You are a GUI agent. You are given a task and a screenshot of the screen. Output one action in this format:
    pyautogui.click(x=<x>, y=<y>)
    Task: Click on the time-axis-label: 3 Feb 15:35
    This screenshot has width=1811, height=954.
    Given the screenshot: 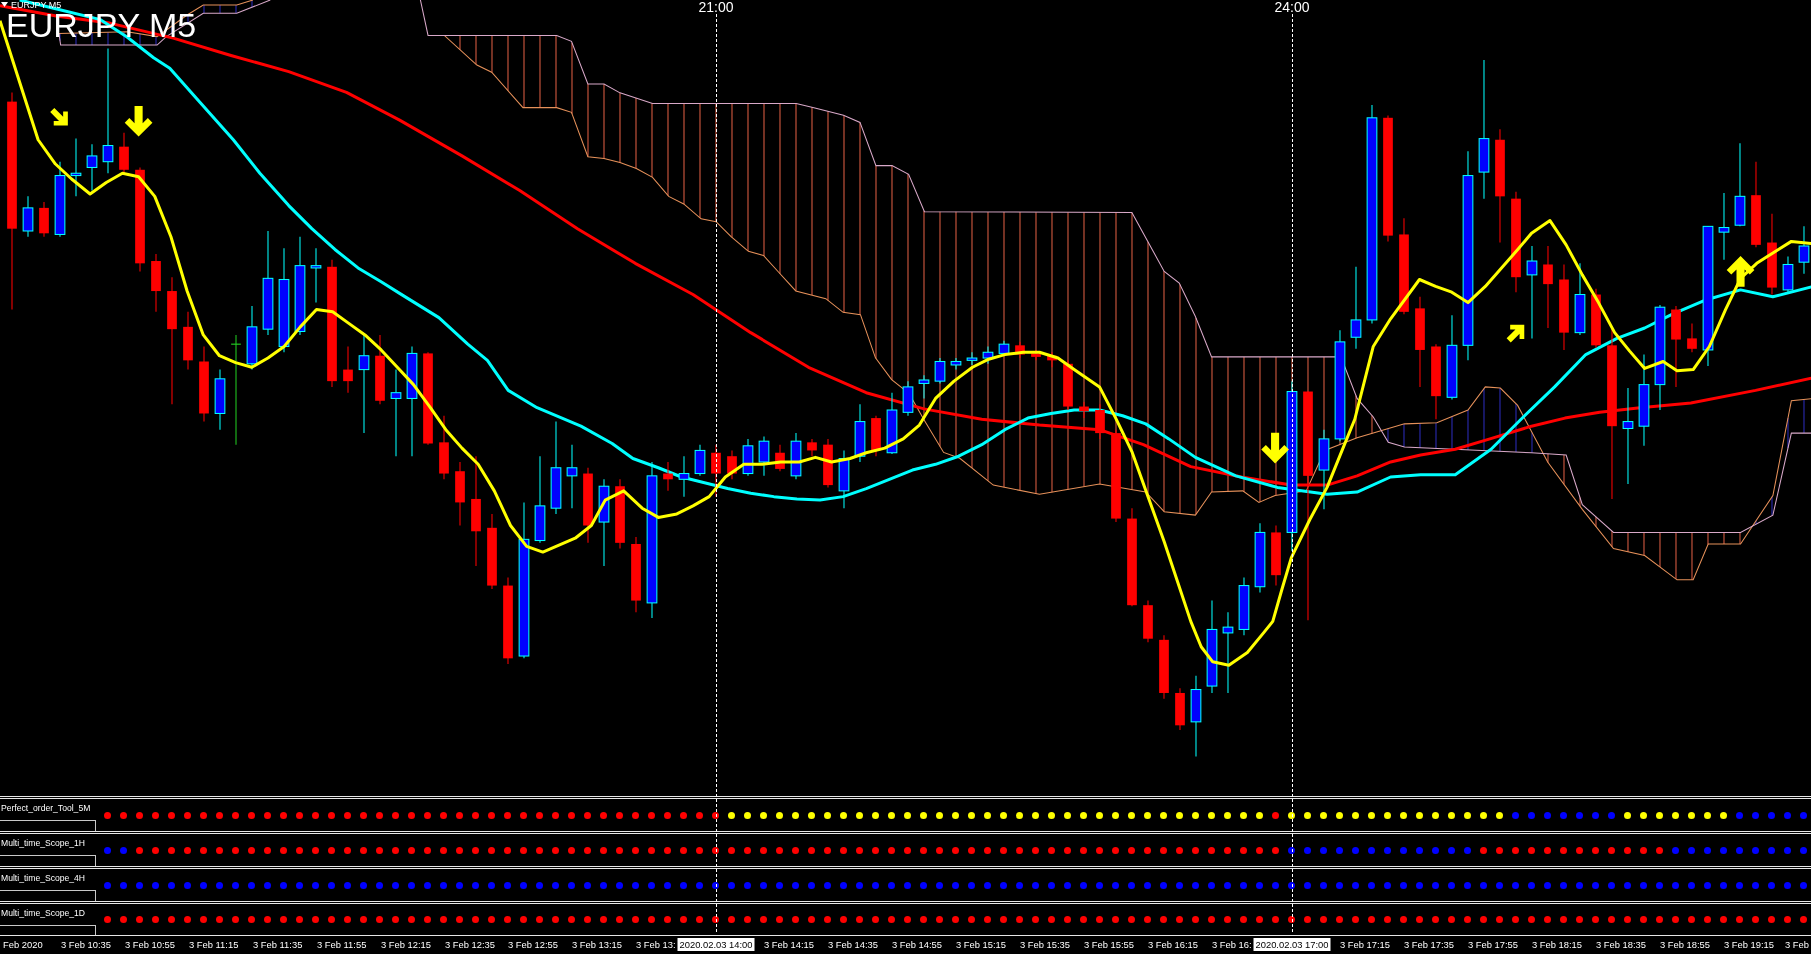 What is the action you would take?
    pyautogui.click(x=1045, y=945)
    